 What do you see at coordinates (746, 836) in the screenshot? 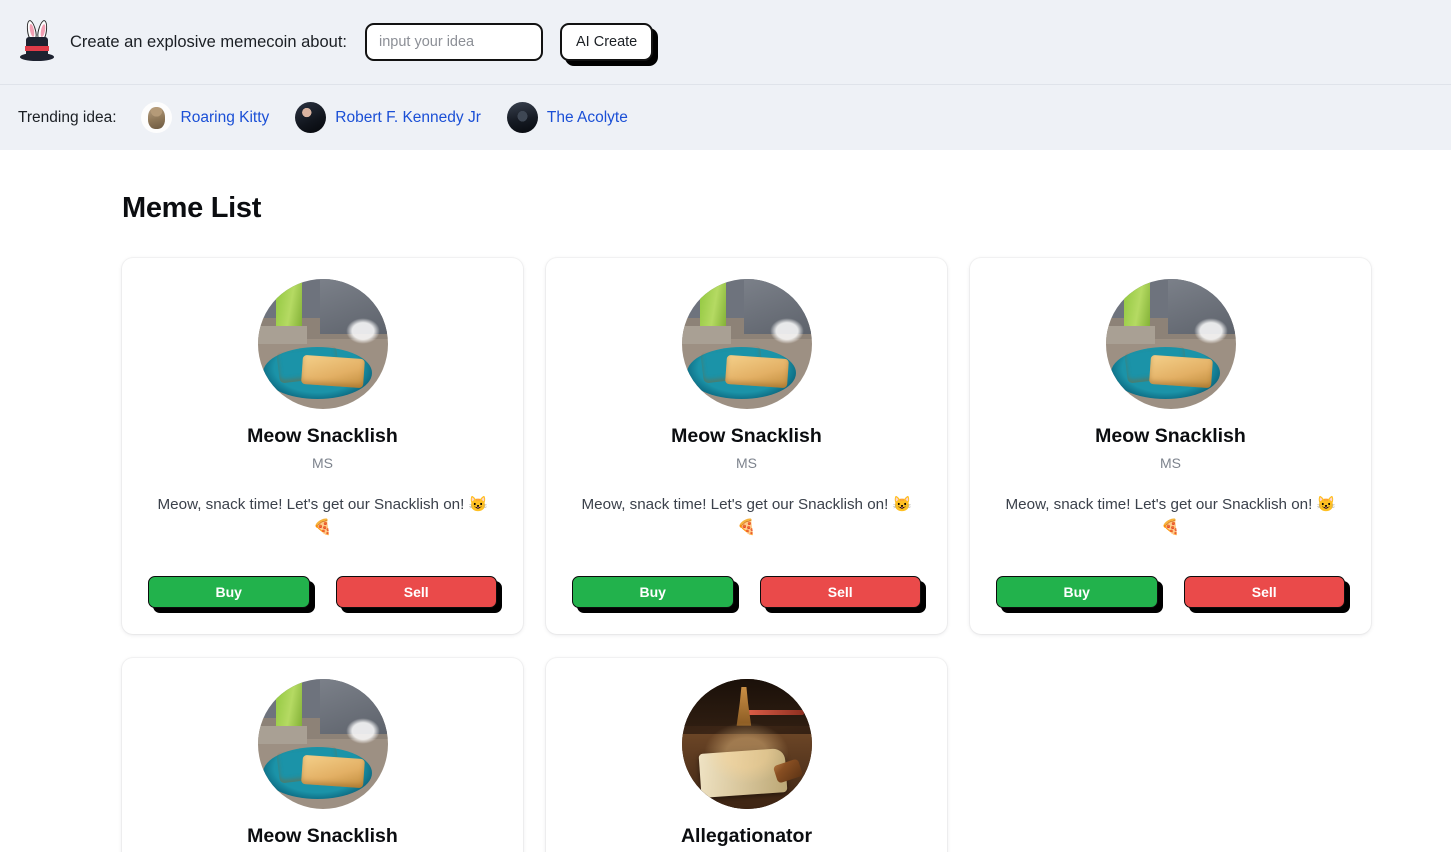
I see `coin-name: Allegationator` at bounding box center [746, 836].